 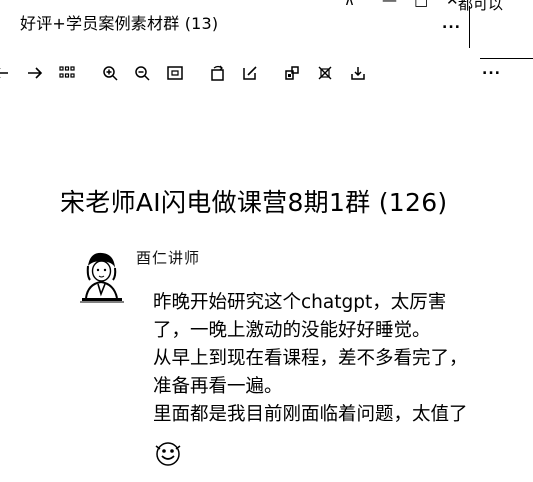 What do you see at coordinates (421, 4) in the screenshot?
I see `maximize-button: □` at bounding box center [421, 4].